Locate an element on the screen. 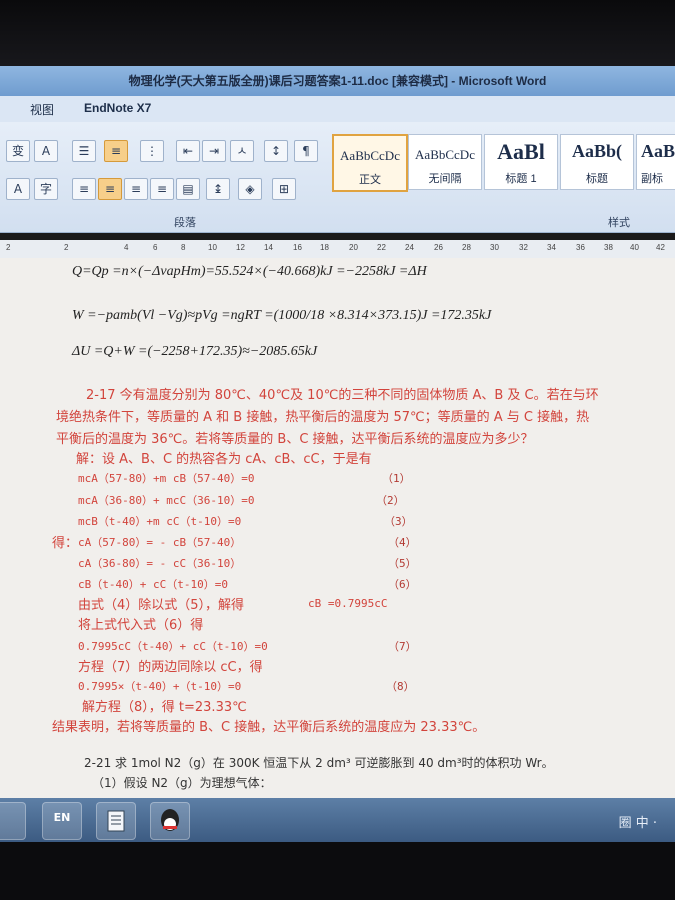 The width and height of the screenshot is (675, 900). char-border-button: A is located at coordinates (46, 151).